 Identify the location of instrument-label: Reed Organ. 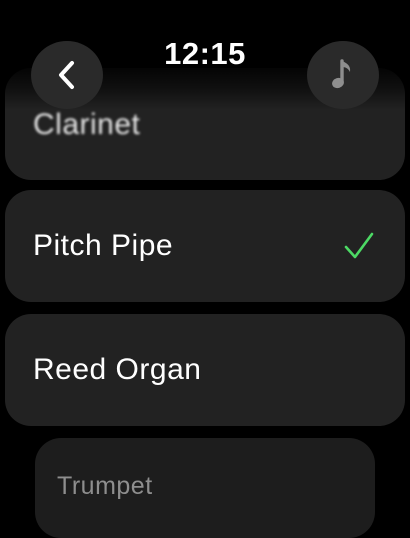
(117, 369).